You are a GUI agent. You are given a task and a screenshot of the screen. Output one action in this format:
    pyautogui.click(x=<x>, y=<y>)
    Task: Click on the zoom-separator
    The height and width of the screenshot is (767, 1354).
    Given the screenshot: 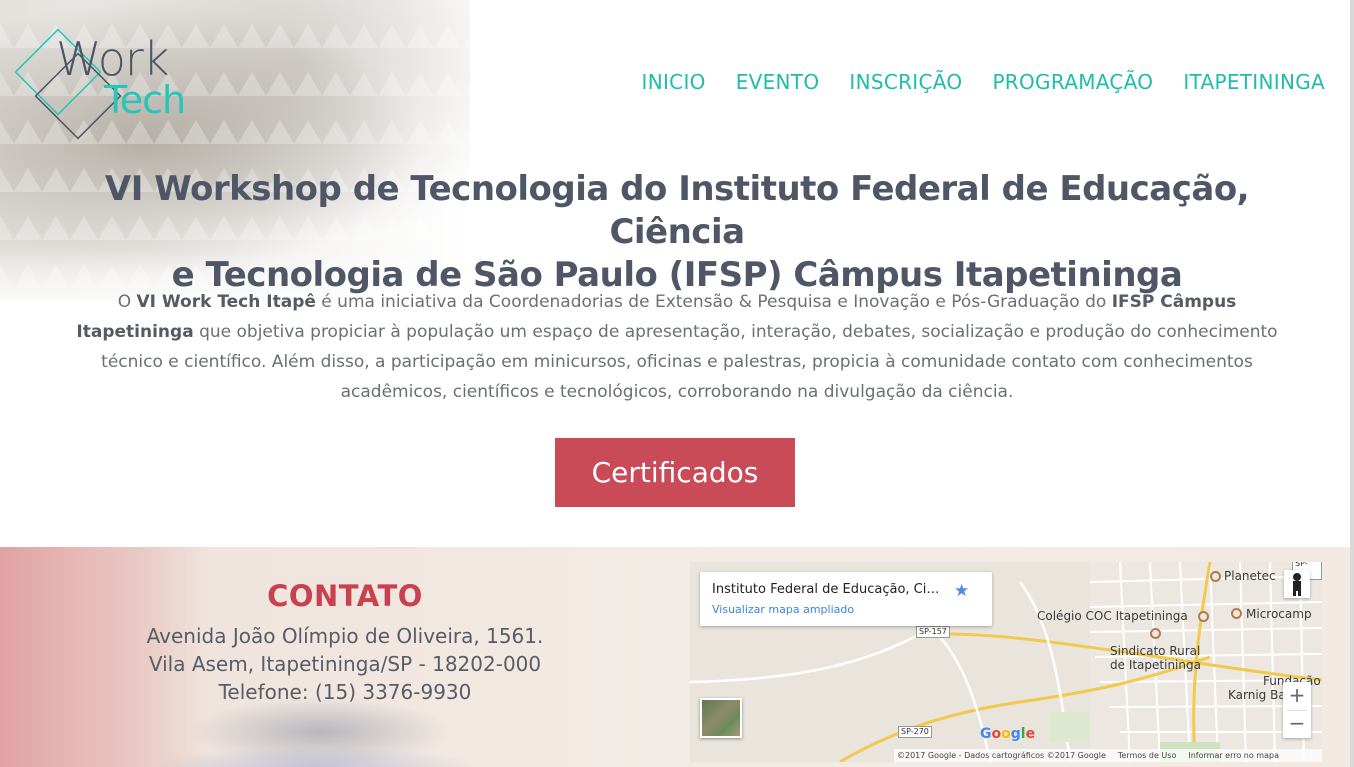 What is the action you would take?
    pyautogui.click(x=1297, y=710)
    